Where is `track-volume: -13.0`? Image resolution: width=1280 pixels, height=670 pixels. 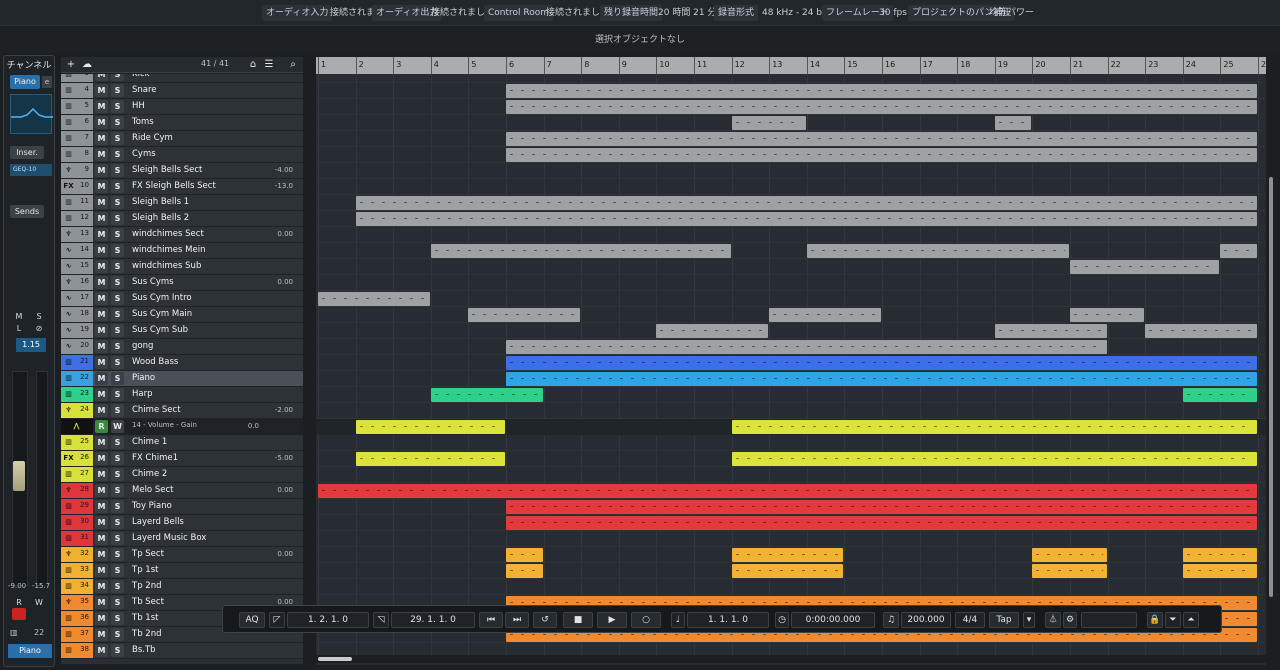 track-volume: -13.0 is located at coordinates (284, 186).